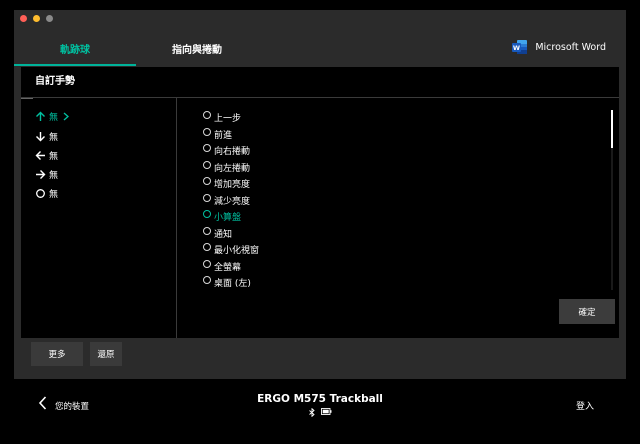 This screenshot has height=444, width=640. Describe the element at coordinates (54, 195) in the screenshot. I see `direction-circle-label: 無` at that location.